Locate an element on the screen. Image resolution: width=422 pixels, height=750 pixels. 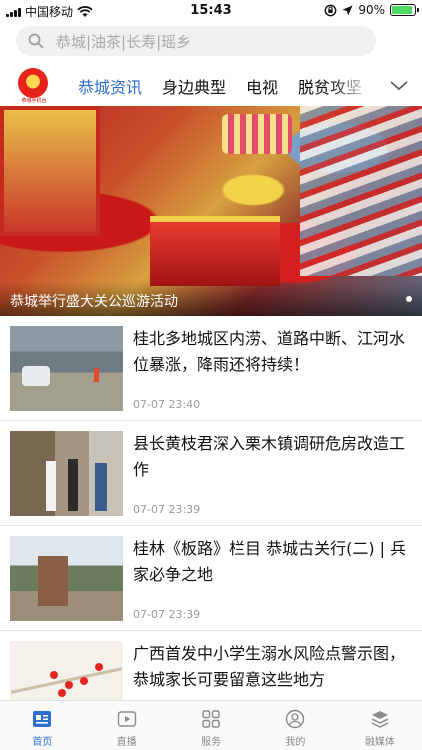
bottom-tab-bar: 首页 直播 服务 我的 融媒体 is located at coordinates (211, 725).